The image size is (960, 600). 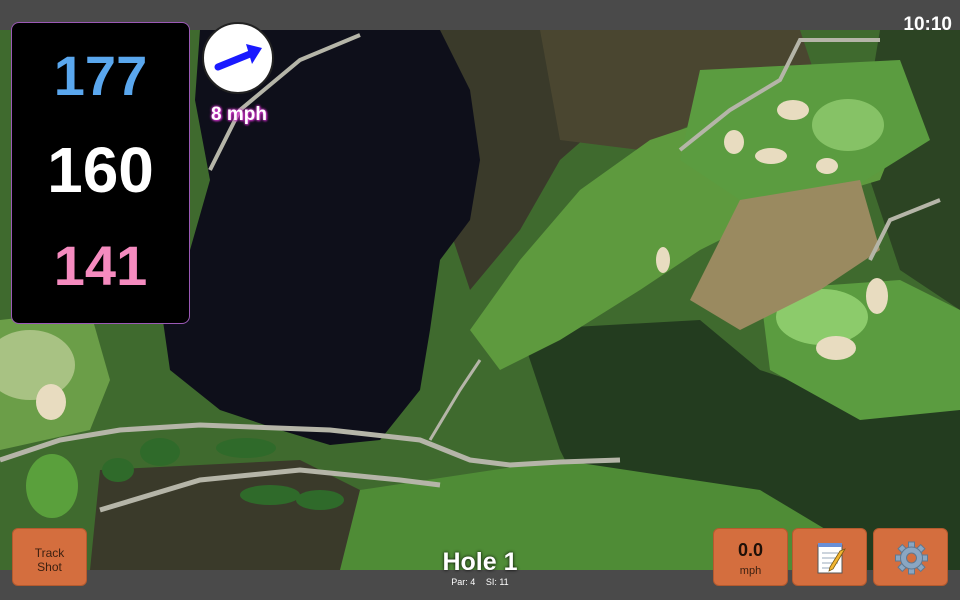 I want to click on middle-yardage: 160, so click(x=100, y=170).